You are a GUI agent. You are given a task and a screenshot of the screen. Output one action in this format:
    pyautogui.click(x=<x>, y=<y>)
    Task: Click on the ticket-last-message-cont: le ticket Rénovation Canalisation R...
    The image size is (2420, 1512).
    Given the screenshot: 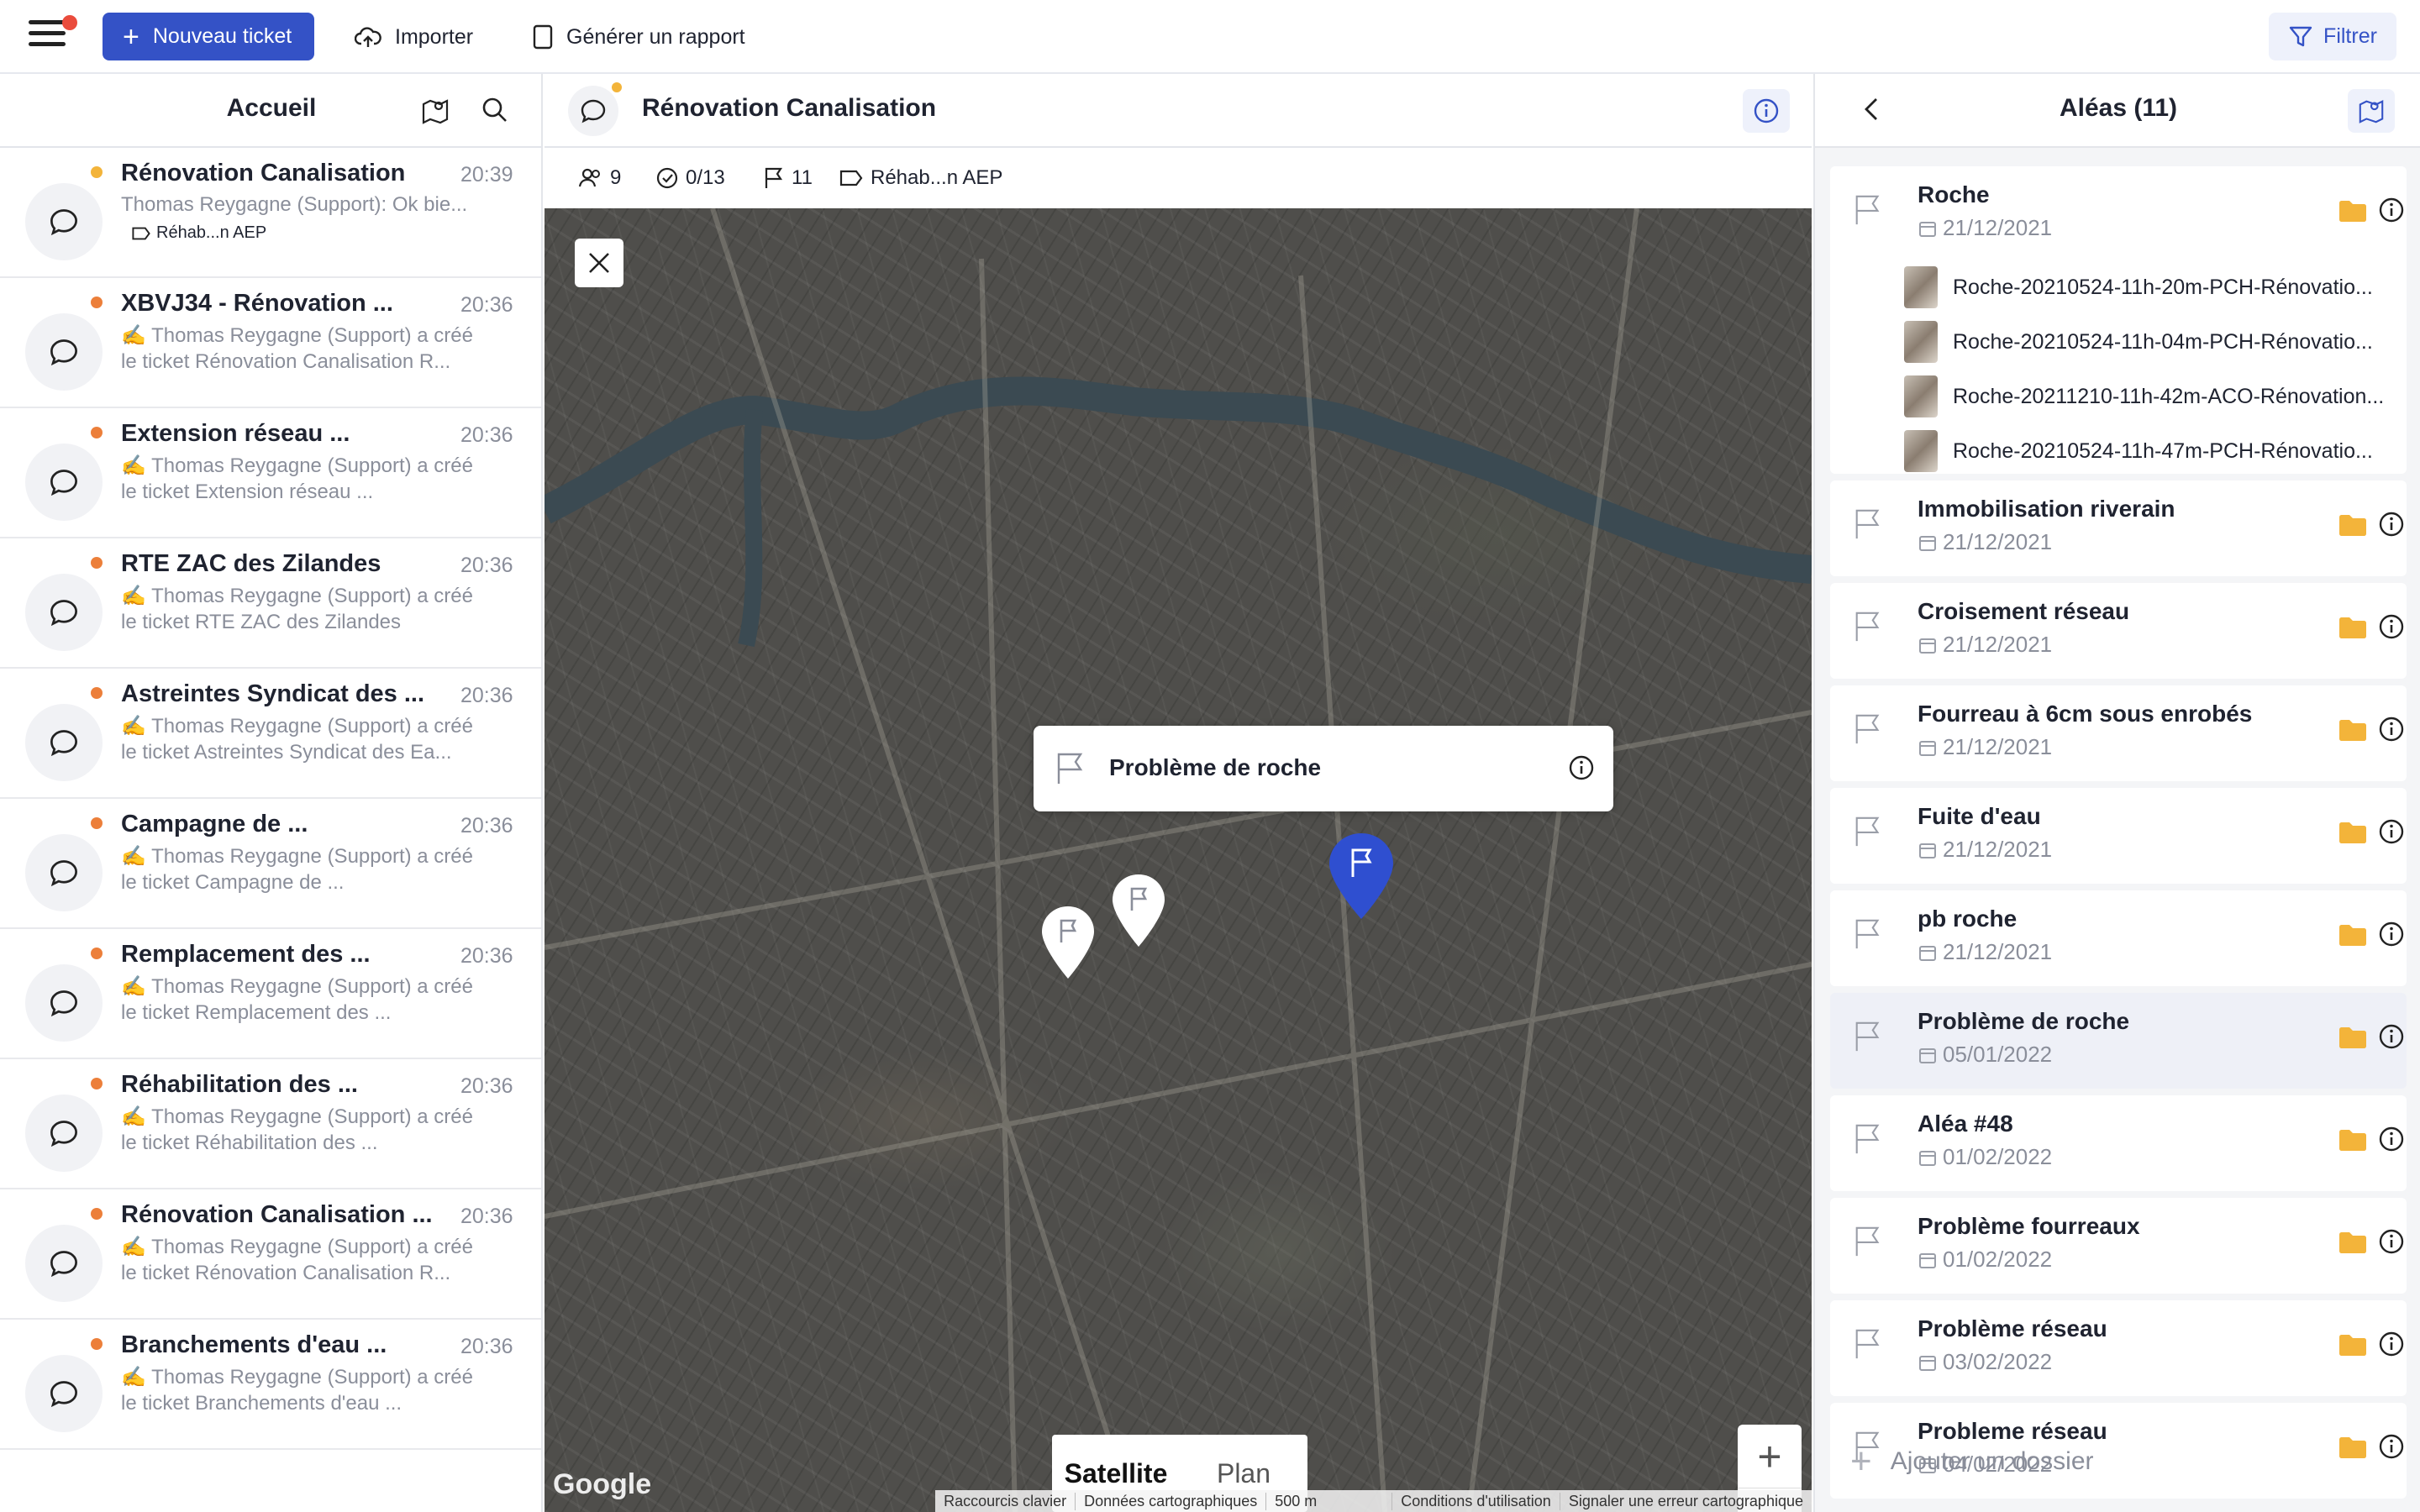 What is the action you would take?
    pyautogui.click(x=286, y=1273)
    